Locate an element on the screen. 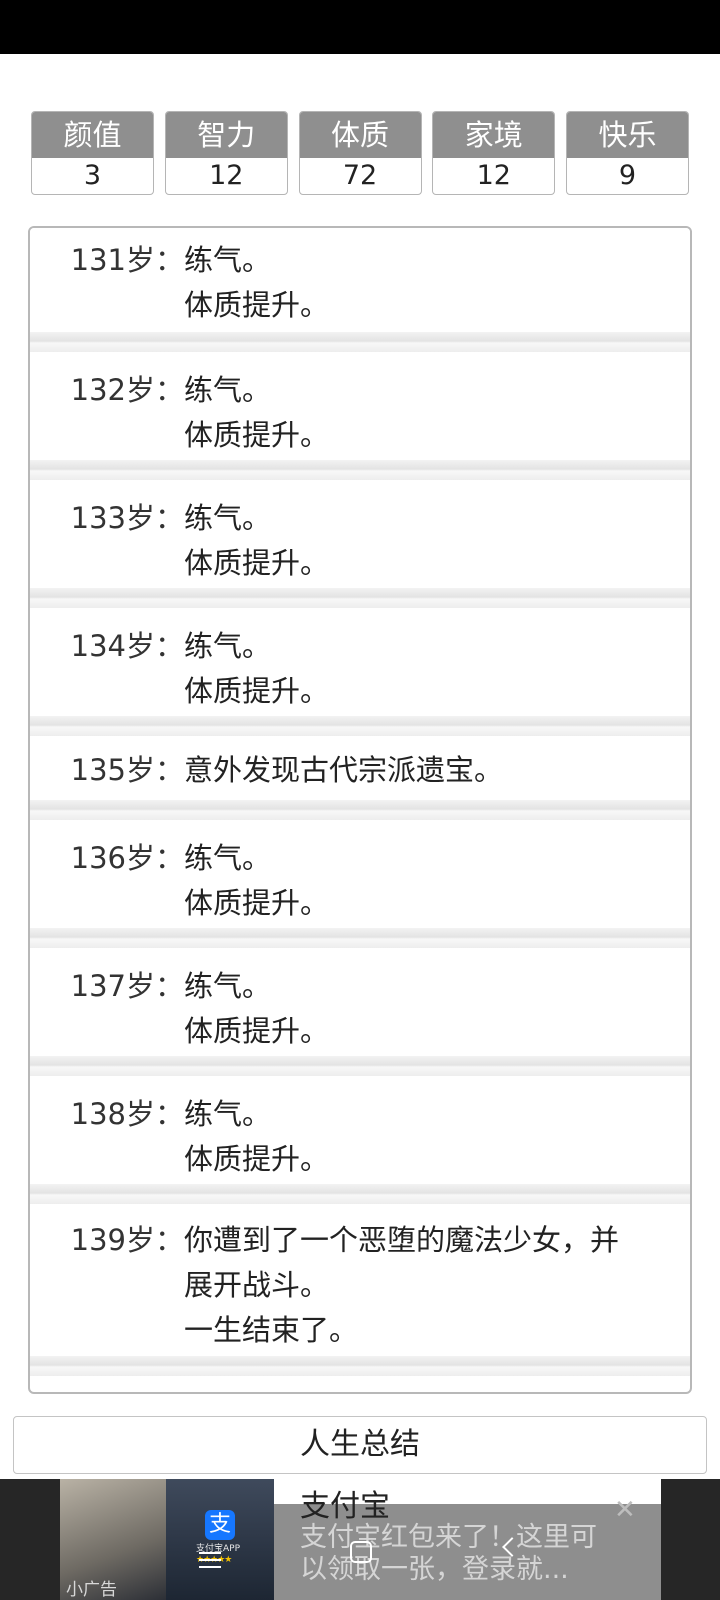  stat-appearance: 颜值 3 is located at coordinates (92, 153).